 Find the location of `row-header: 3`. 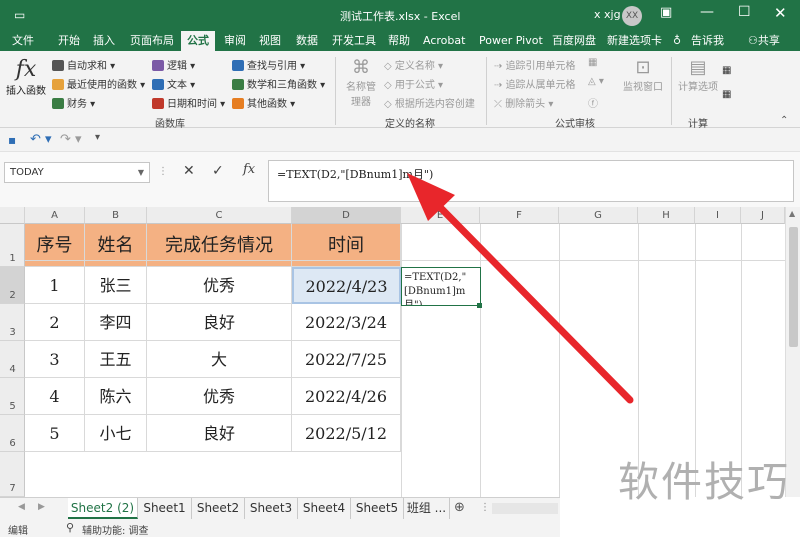

row-header: 3 is located at coordinates (12, 322).